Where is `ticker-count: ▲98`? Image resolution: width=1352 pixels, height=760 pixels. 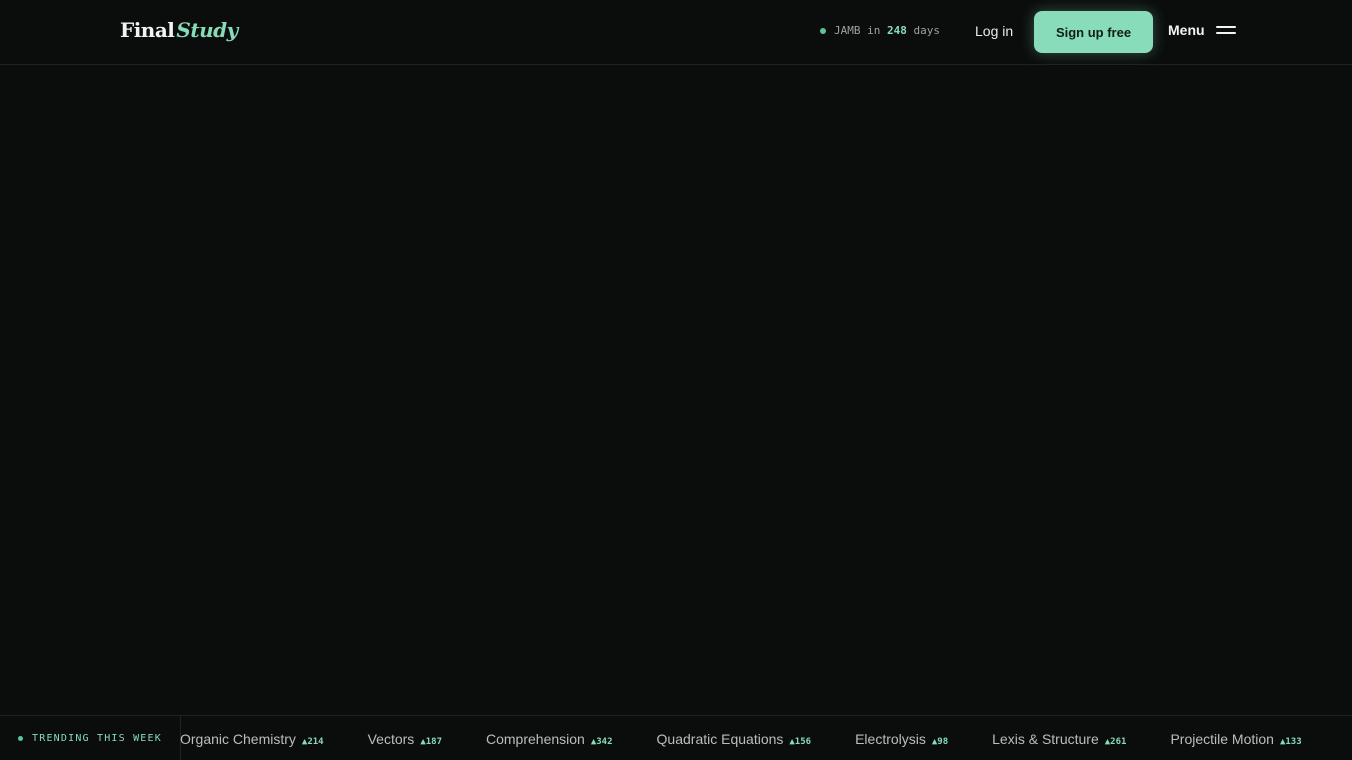 ticker-count: ▲98 is located at coordinates (940, 741).